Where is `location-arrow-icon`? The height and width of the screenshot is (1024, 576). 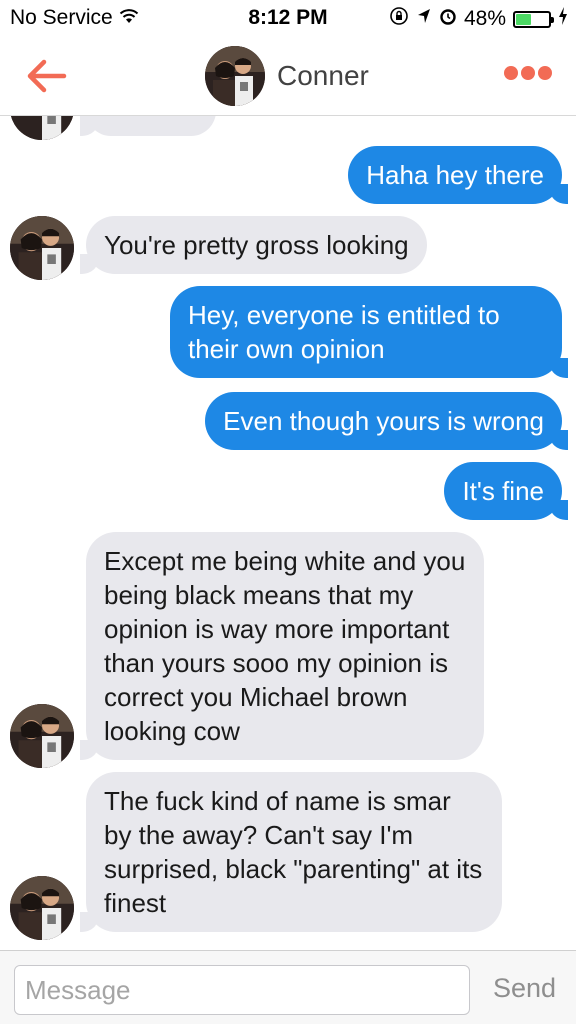
location-arrow-icon is located at coordinates (424, 19).